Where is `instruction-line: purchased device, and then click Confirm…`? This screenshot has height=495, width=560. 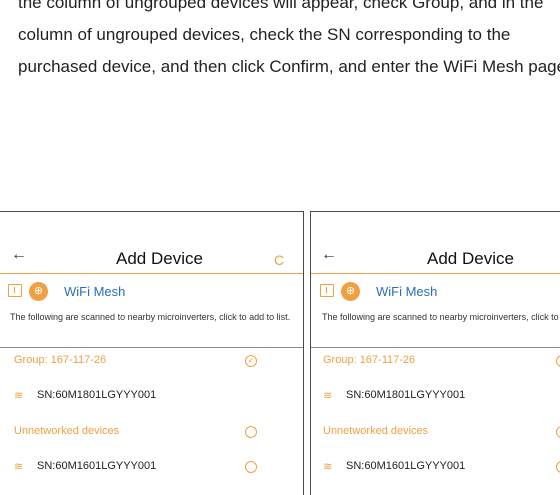
instruction-line: purchased device, and then click Confirm… is located at coordinates (289, 66).